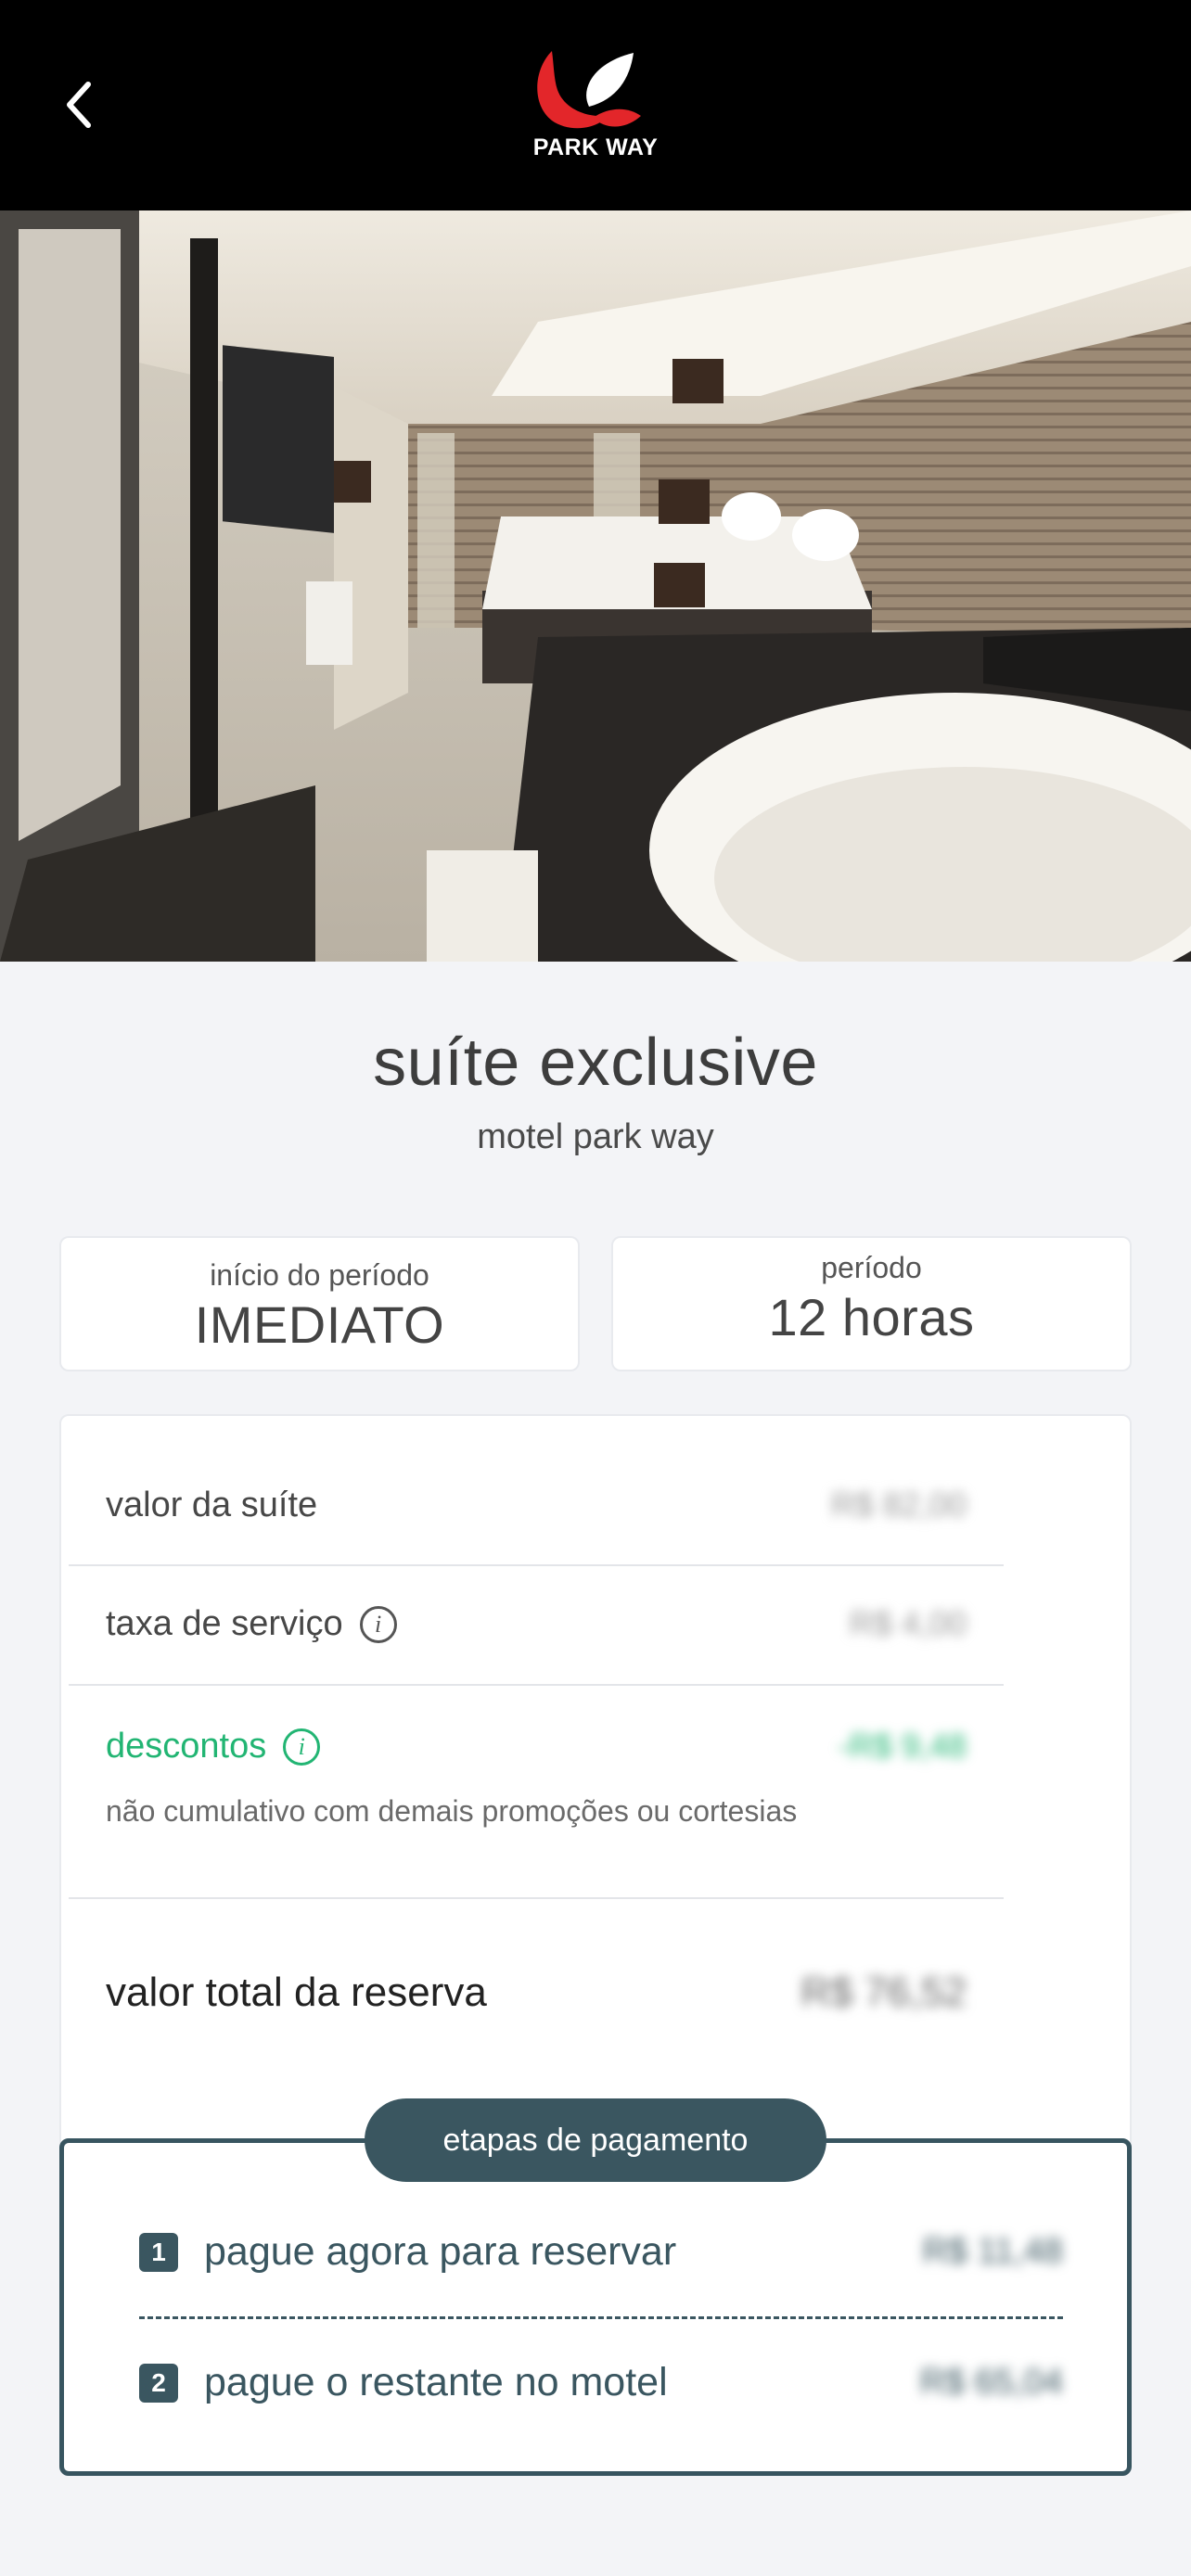  I want to click on payment-step: 2 pague o restante no motel R$ 65,04, so click(601, 2382).